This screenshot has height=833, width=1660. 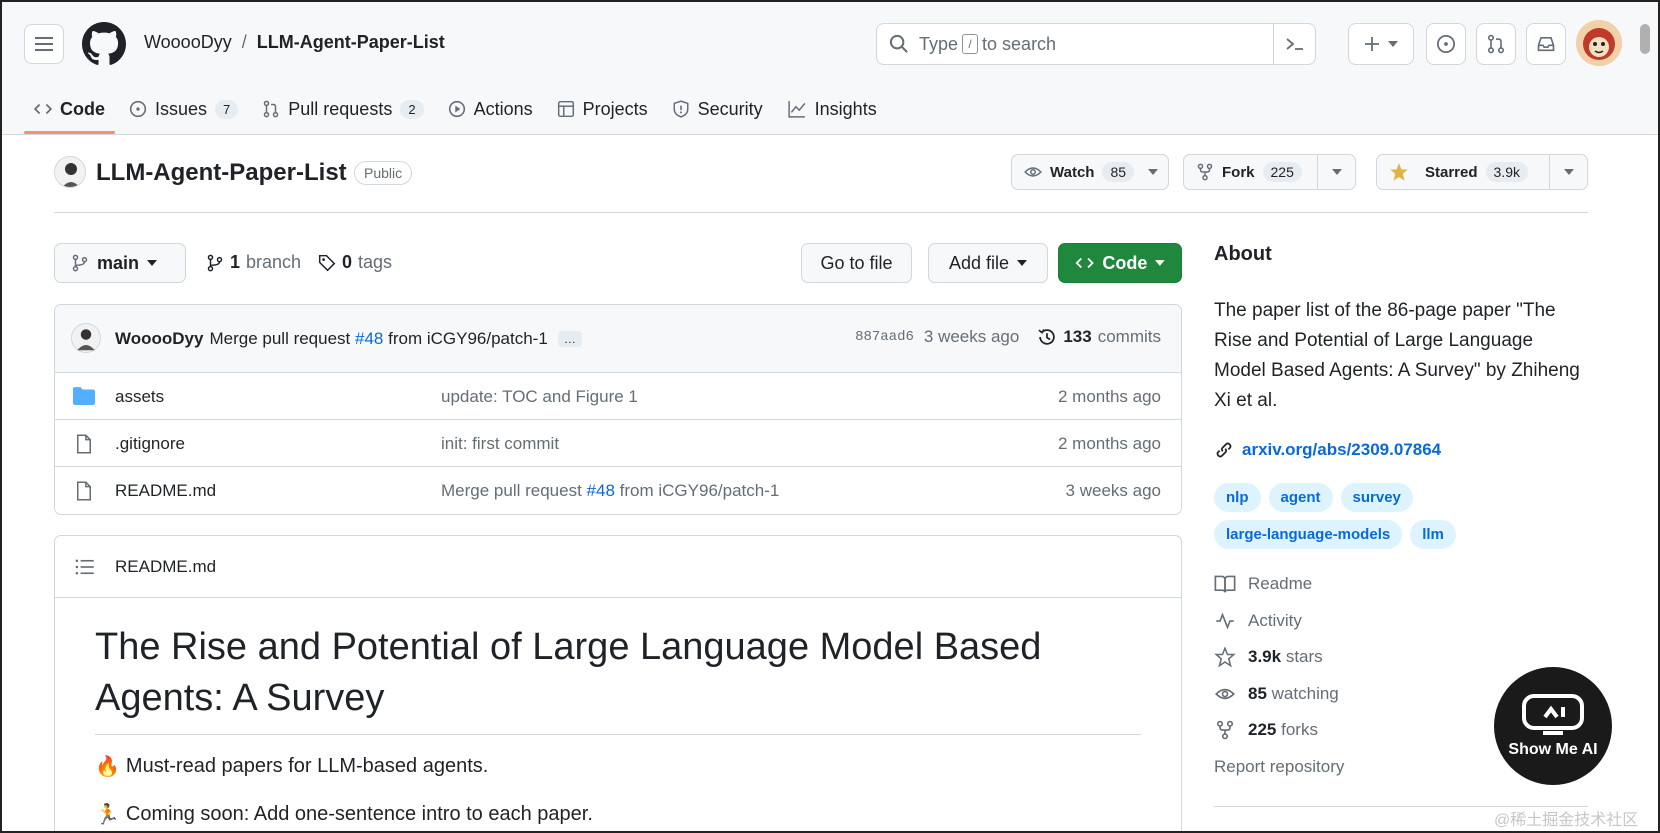 What do you see at coordinates (221, 173) in the screenshot?
I see `repo-name: LLM-Agent-Paper-List` at bounding box center [221, 173].